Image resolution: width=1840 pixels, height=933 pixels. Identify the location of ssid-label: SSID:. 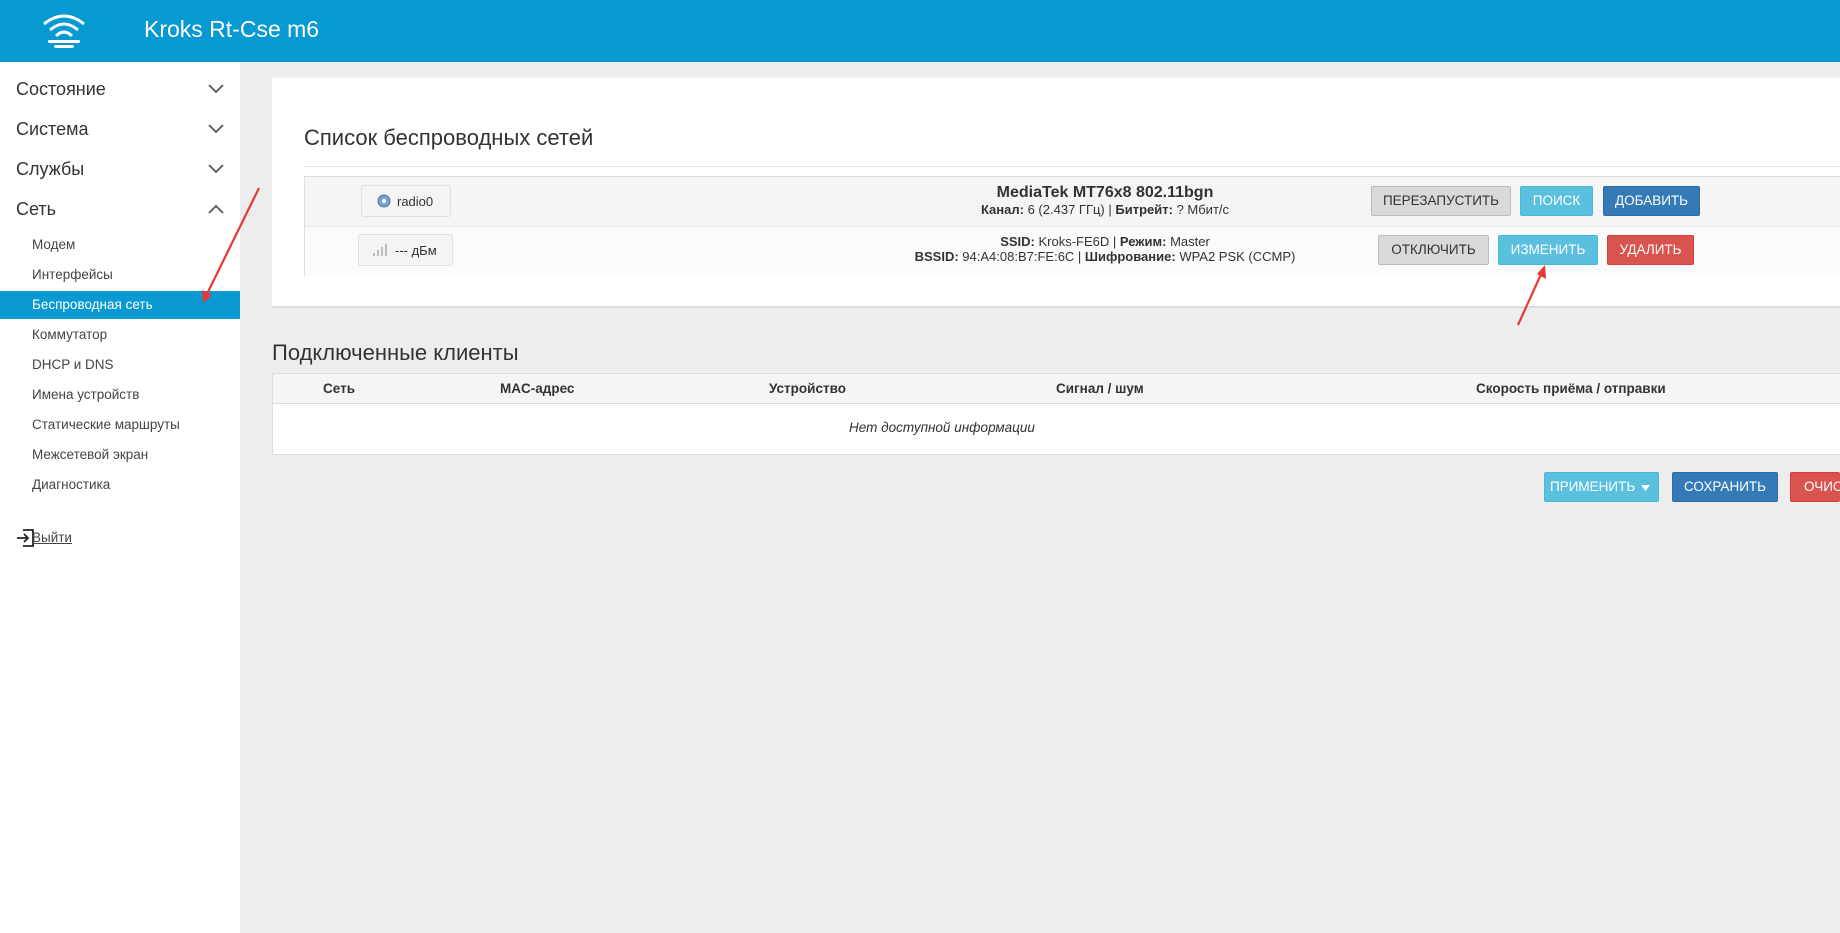
(1017, 241).